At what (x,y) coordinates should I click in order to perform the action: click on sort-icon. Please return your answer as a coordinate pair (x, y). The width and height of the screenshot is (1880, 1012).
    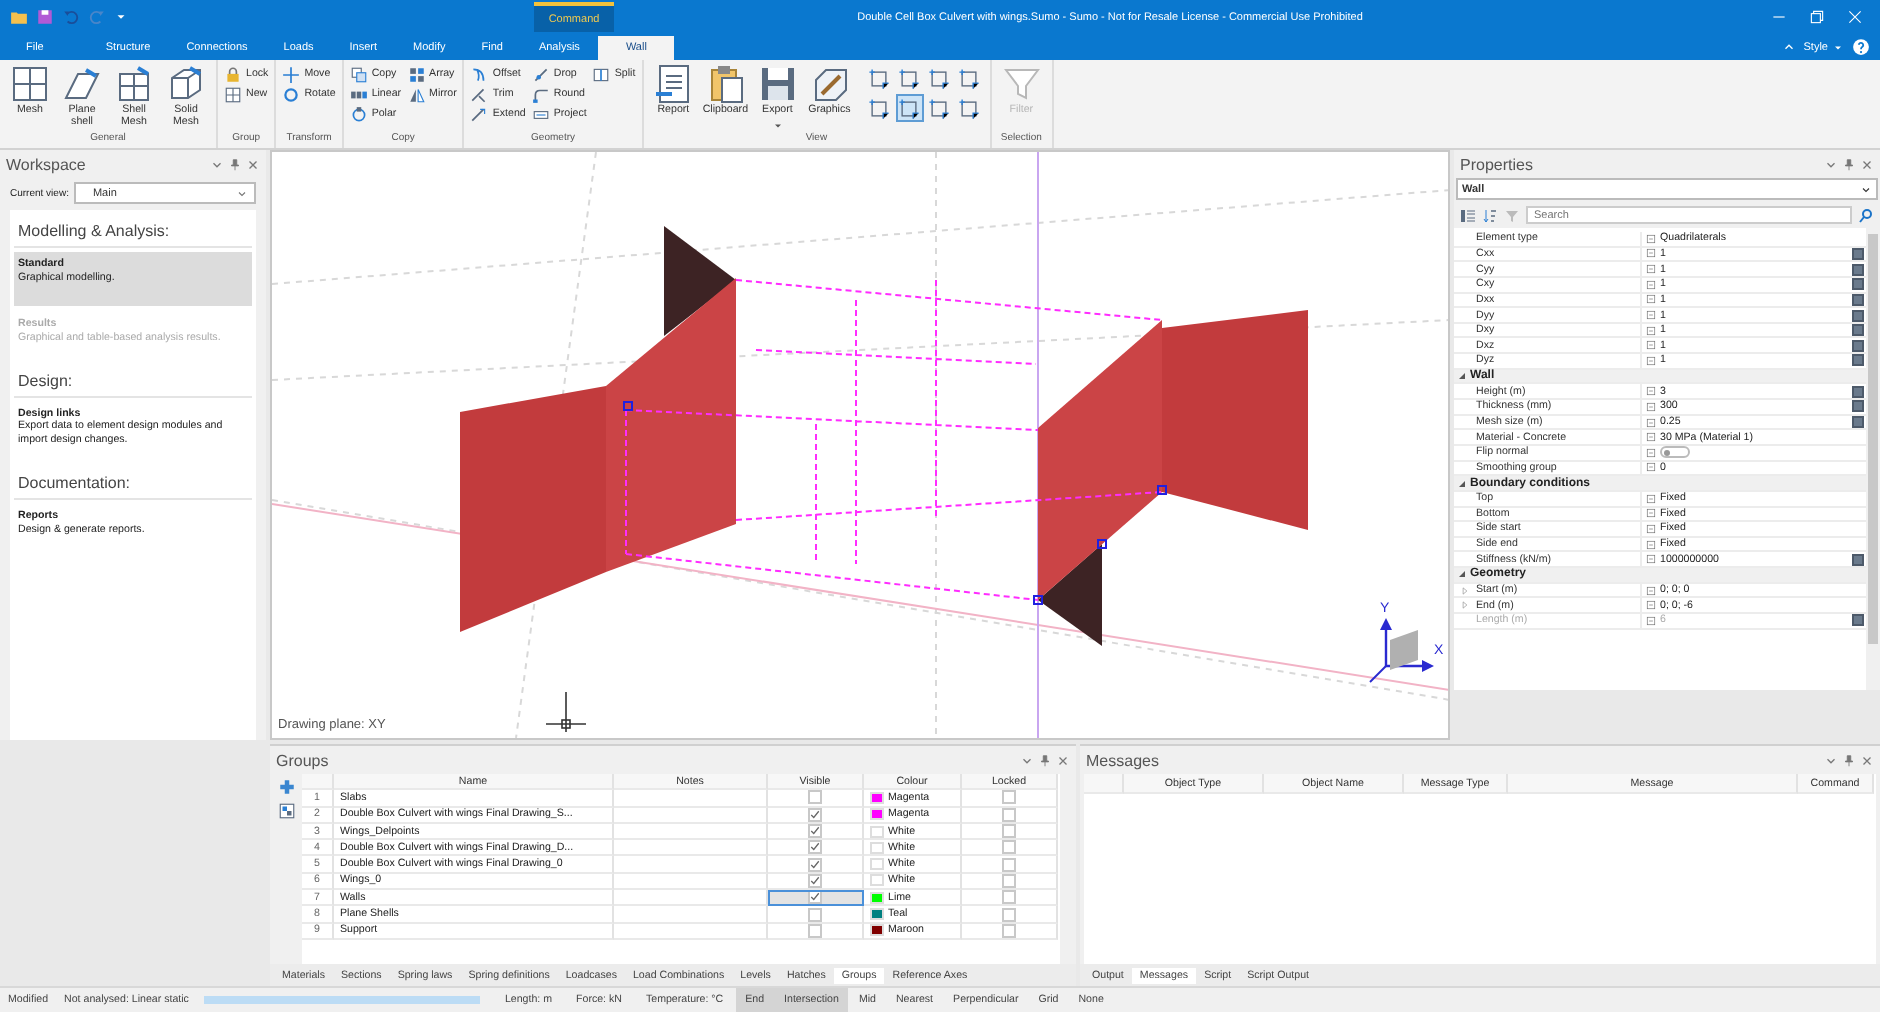
    Looking at the image, I should click on (1490, 215).